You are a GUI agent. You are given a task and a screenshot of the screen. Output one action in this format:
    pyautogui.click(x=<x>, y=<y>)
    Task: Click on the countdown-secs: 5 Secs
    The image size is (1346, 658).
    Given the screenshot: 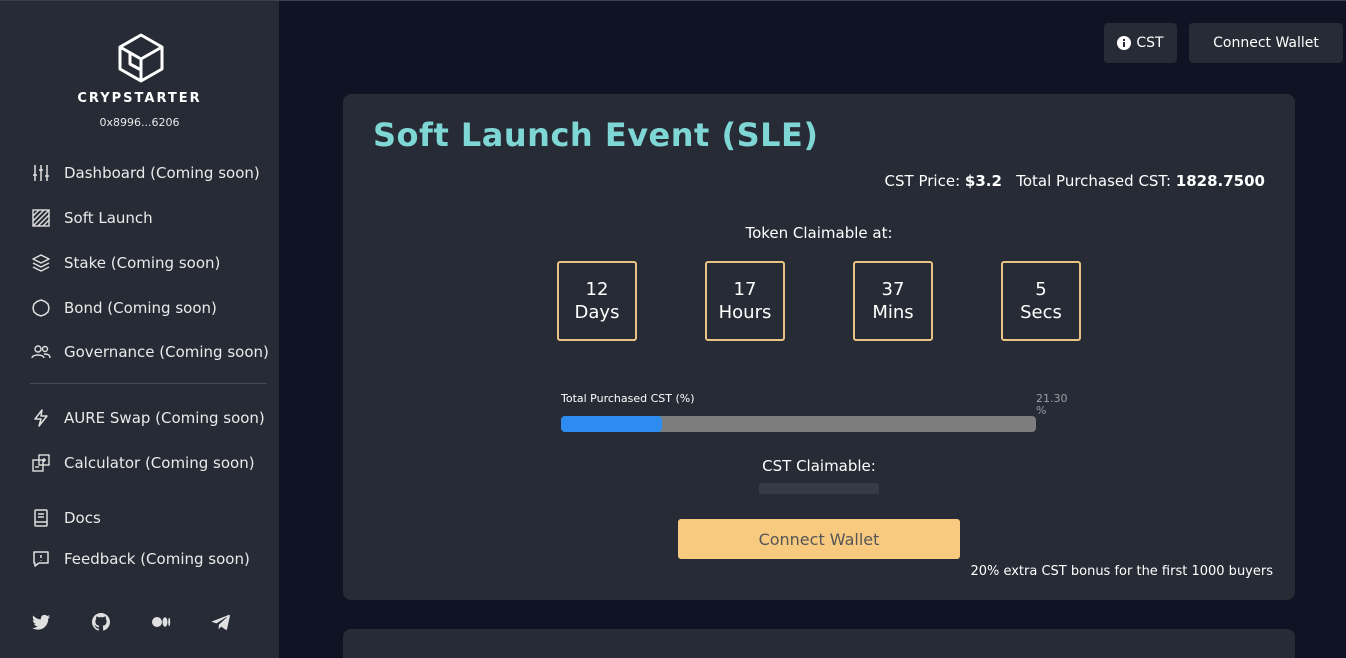 What is the action you would take?
    pyautogui.click(x=1041, y=301)
    